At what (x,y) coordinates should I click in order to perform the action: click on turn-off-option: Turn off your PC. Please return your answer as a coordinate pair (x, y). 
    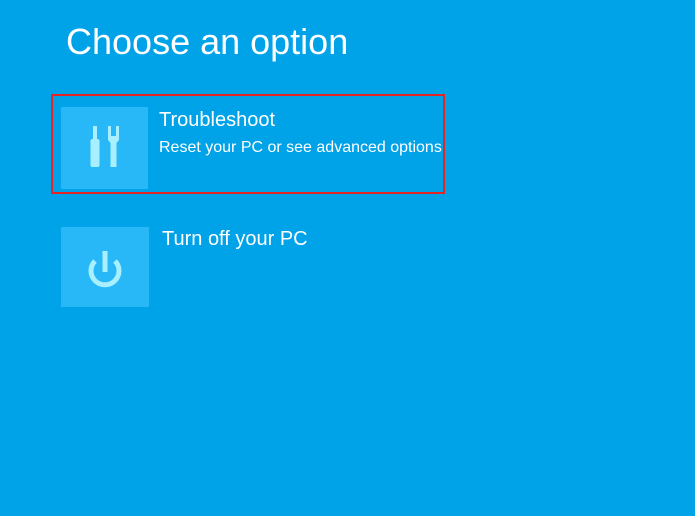
    Looking at the image, I should click on (211, 267).